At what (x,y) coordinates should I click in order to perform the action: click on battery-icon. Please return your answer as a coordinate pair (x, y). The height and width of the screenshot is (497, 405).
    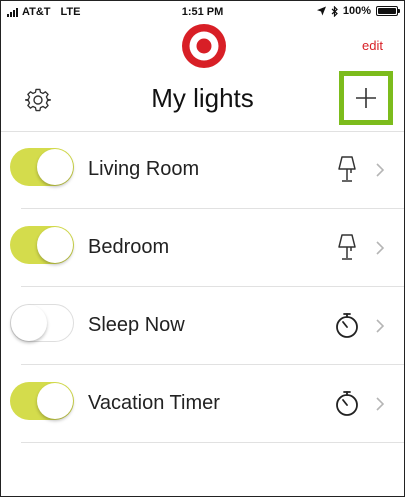
    Looking at the image, I should click on (388, 11).